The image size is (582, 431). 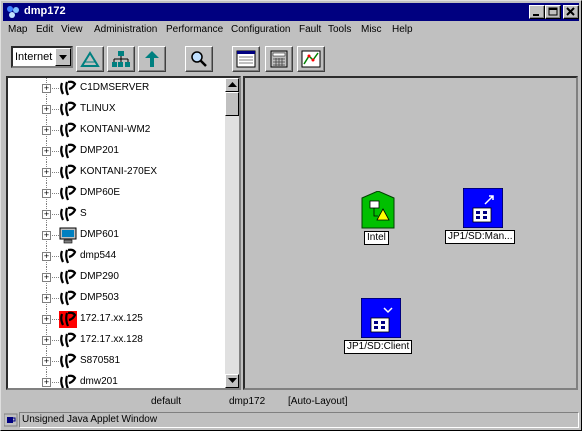 What do you see at coordinates (378, 347) in the screenshot?
I see `map-object-label: JP1/SD:Client` at bounding box center [378, 347].